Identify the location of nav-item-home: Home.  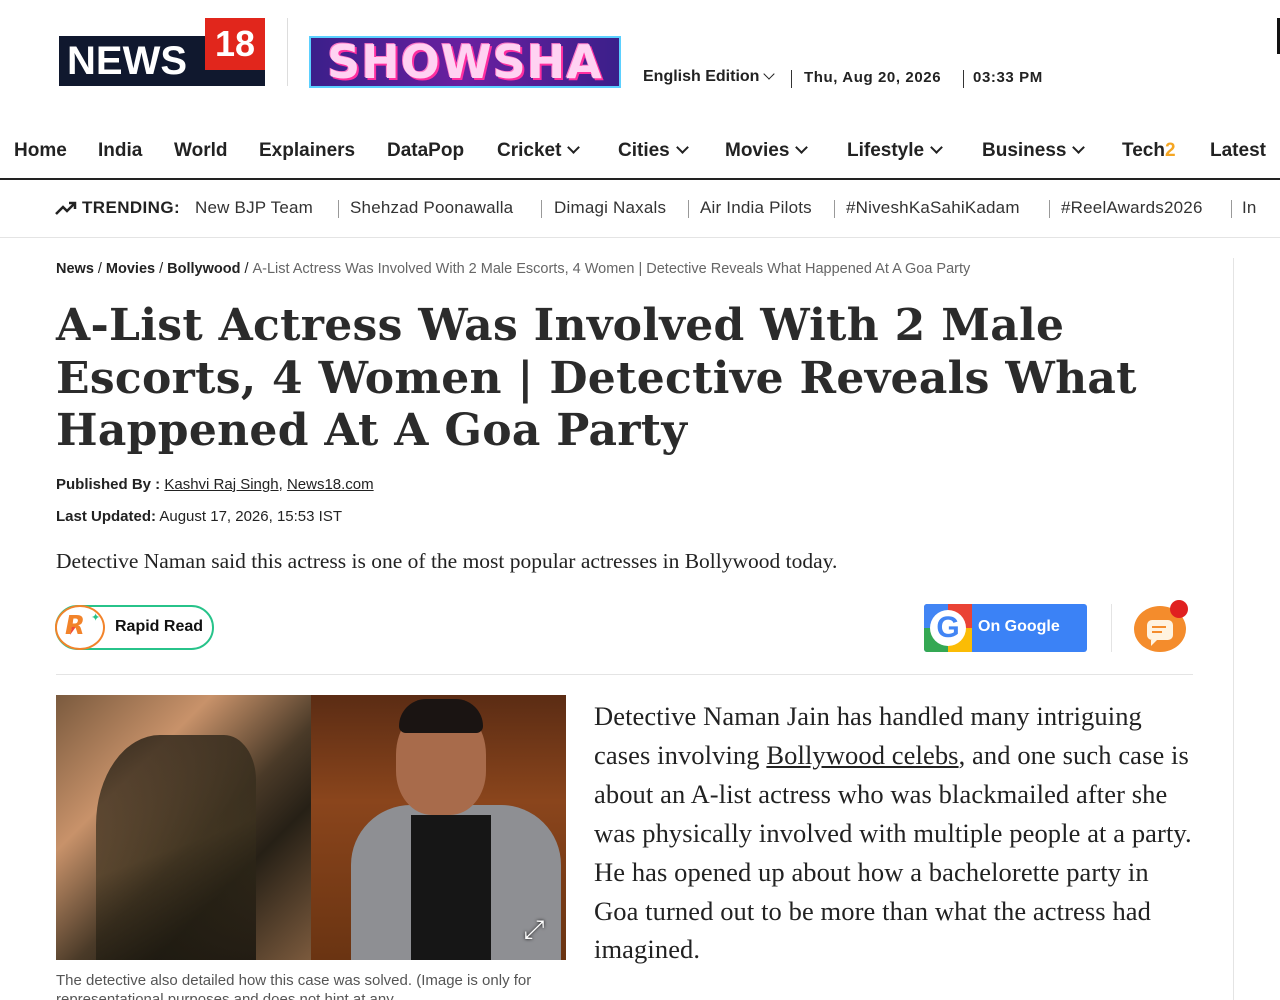
(40, 151).